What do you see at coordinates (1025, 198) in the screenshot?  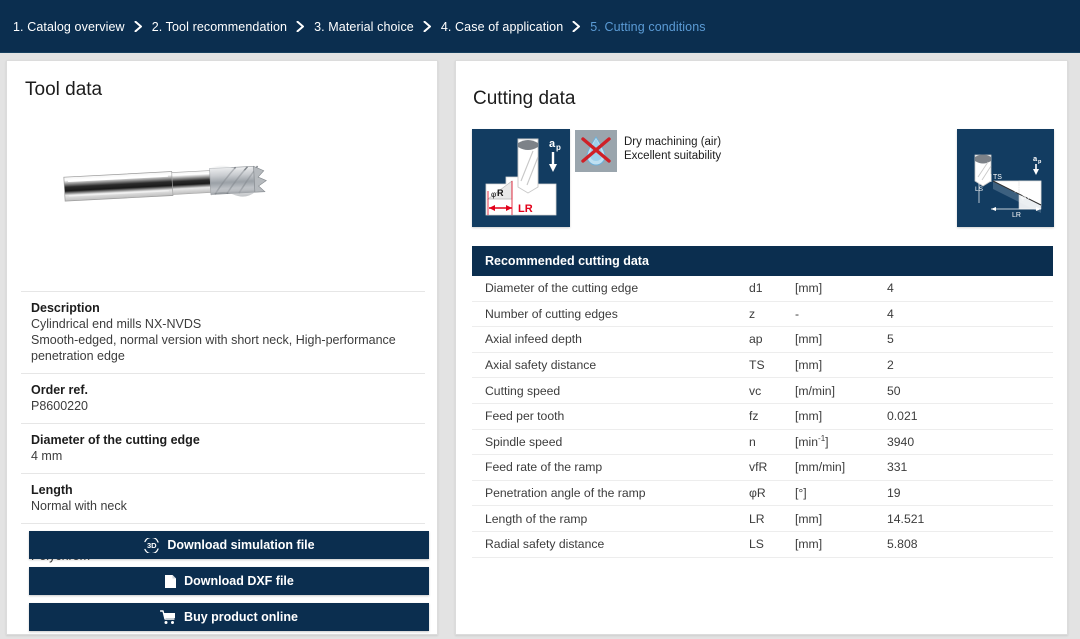 I see `svg-text: φR` at bounding box center [1025, 198].